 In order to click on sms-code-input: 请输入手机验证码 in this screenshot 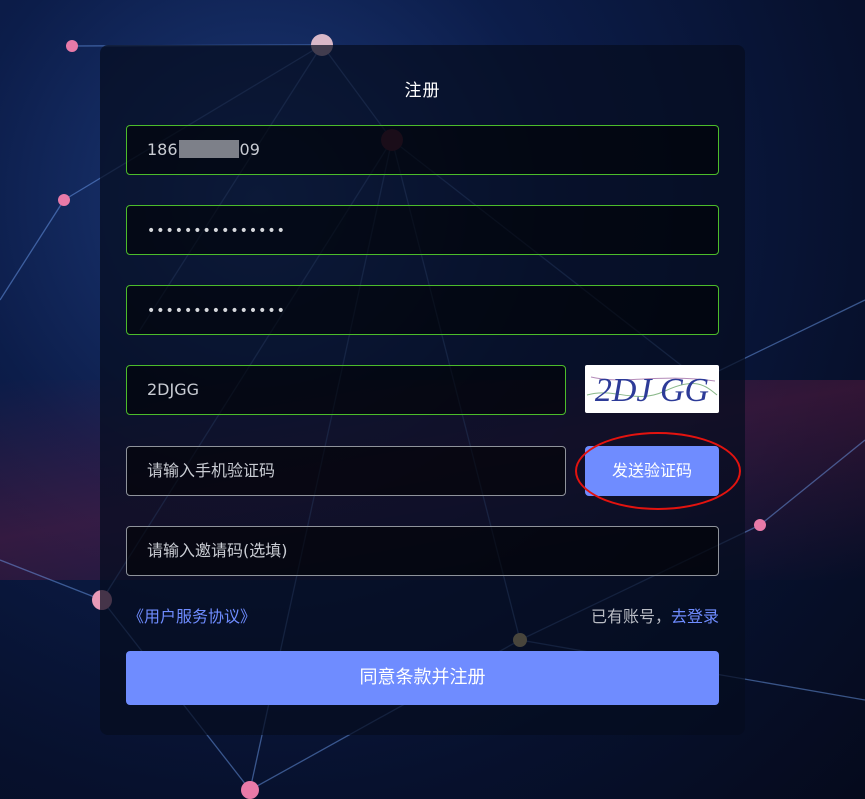, I will do `click(346, 471)`.